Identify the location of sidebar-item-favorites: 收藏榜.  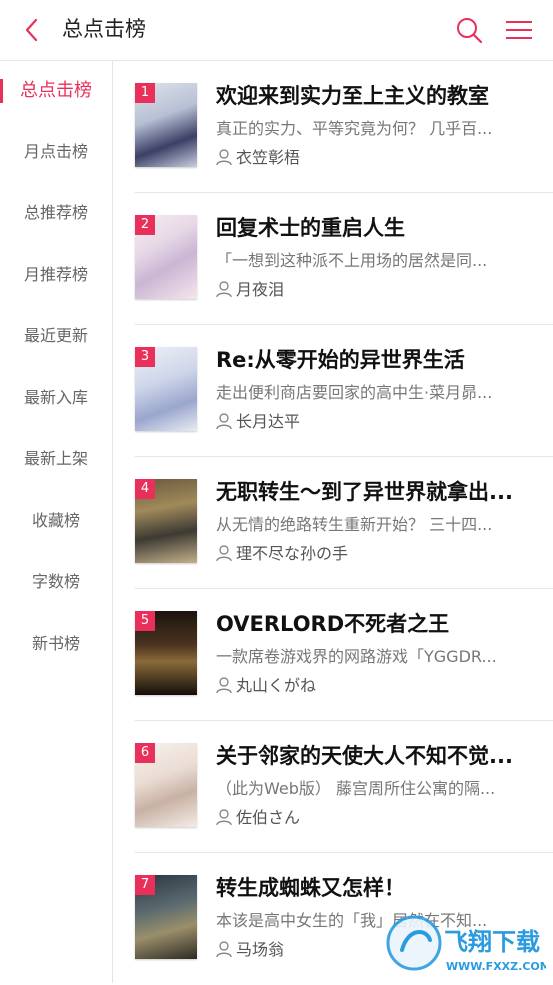
(56, 521).